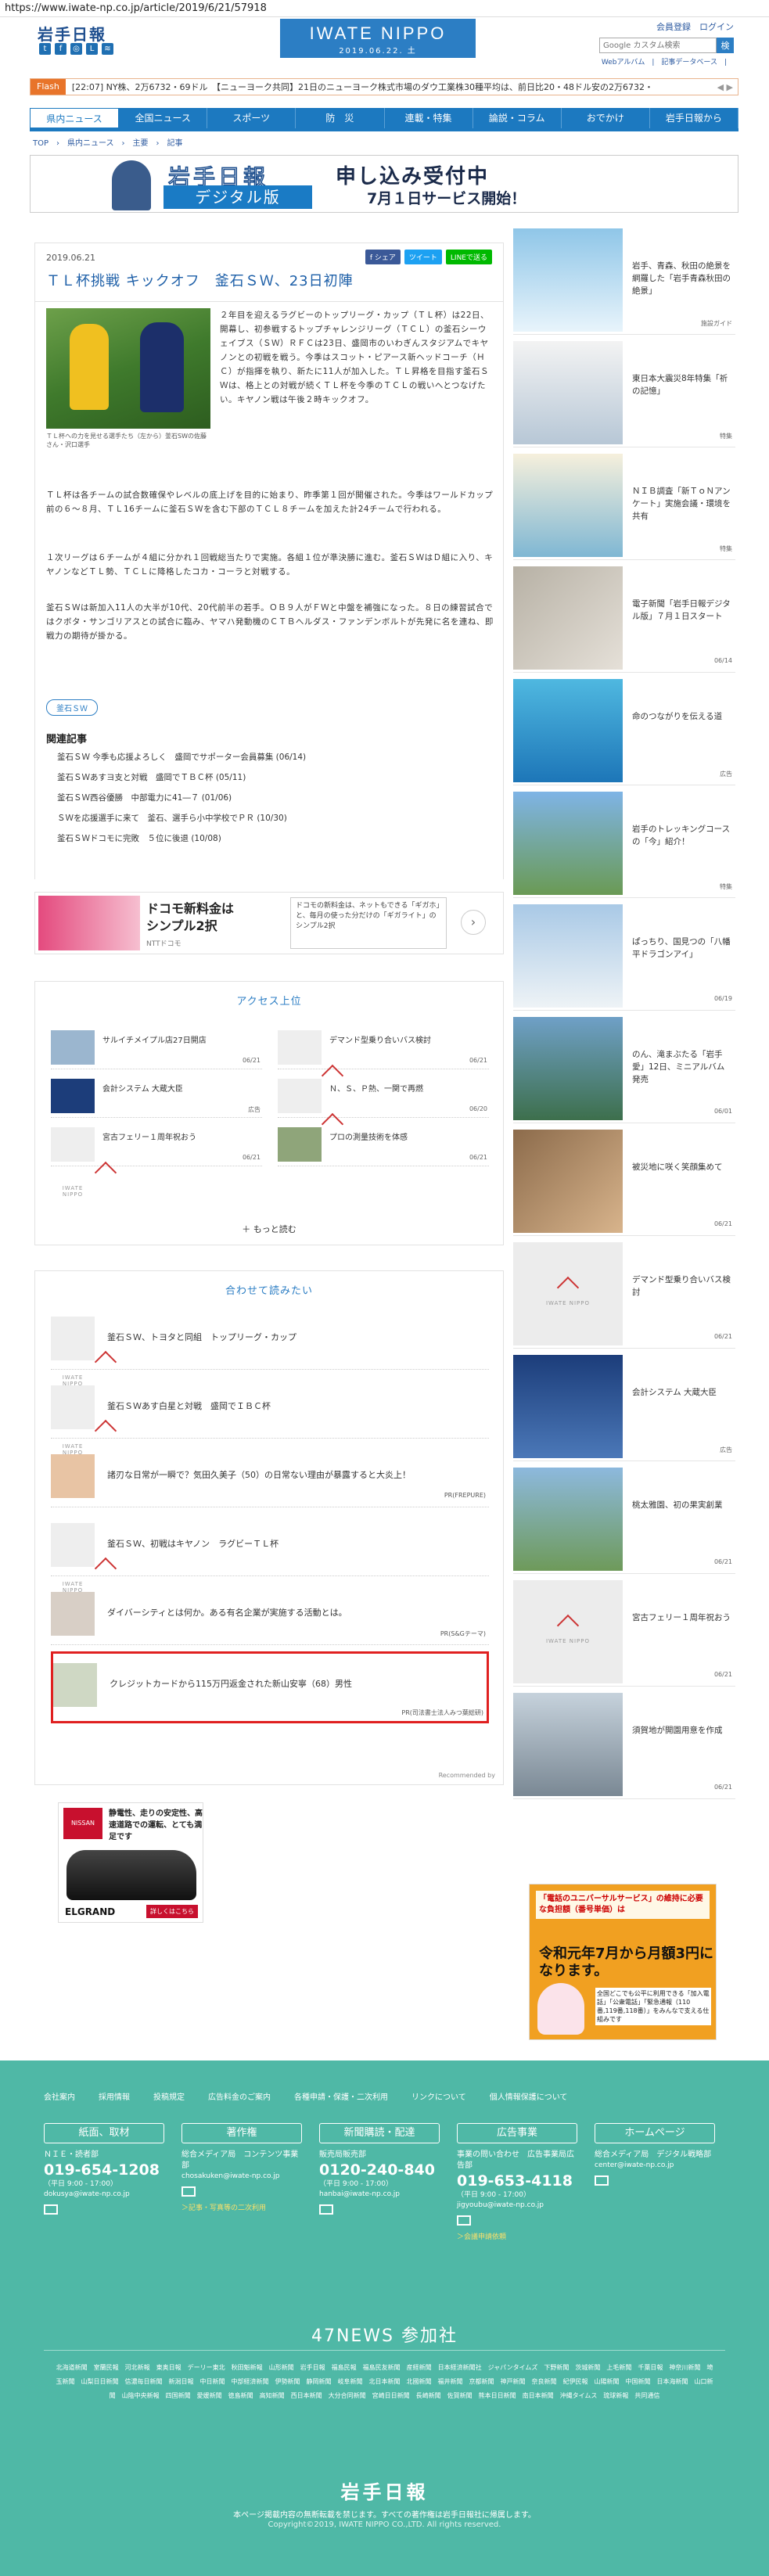 This screenshot has height=2576, width=769. I want to click on footer-link: リンクについて, so click(438, 2096).